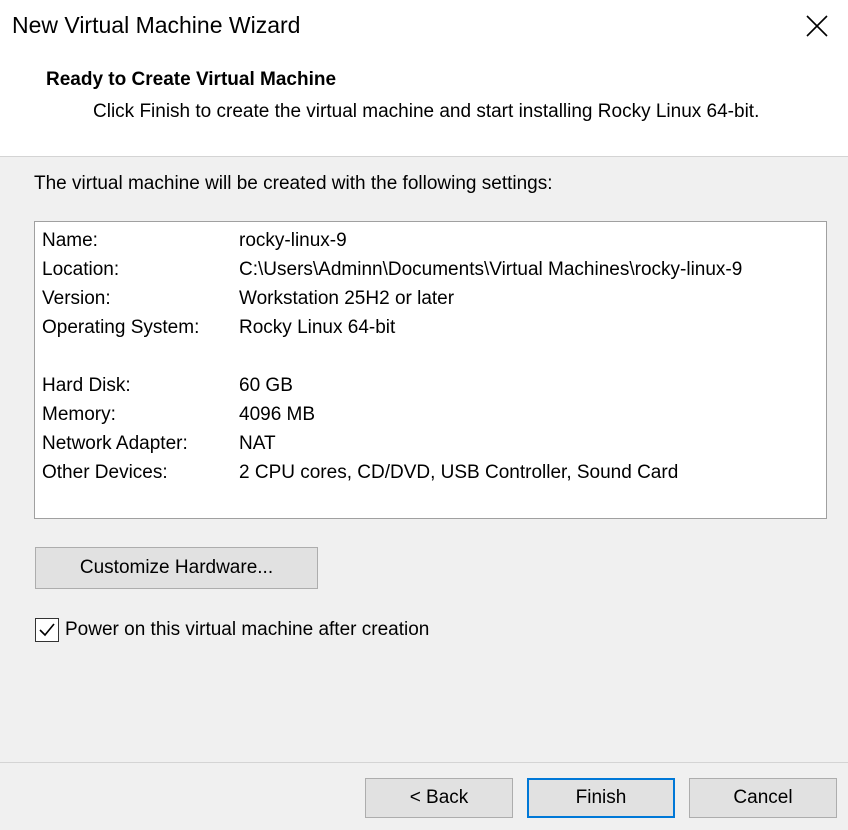  I want to click on setting-label: Hard Disk:, so click(86, 385).